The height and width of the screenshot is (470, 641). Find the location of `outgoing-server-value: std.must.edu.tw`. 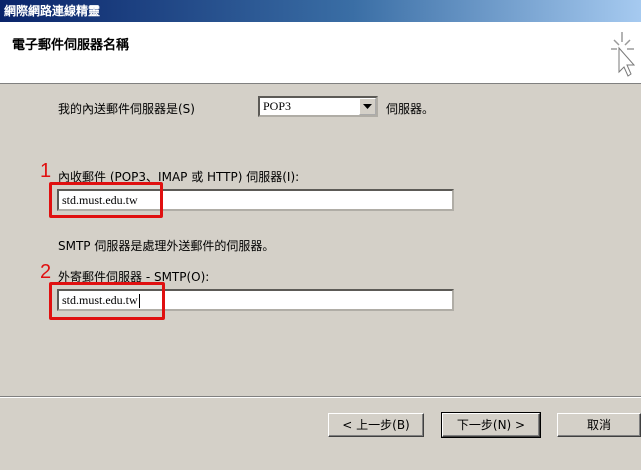

outgoing-server-value: std.must.edu.tw is located at coordinates (100, 300).